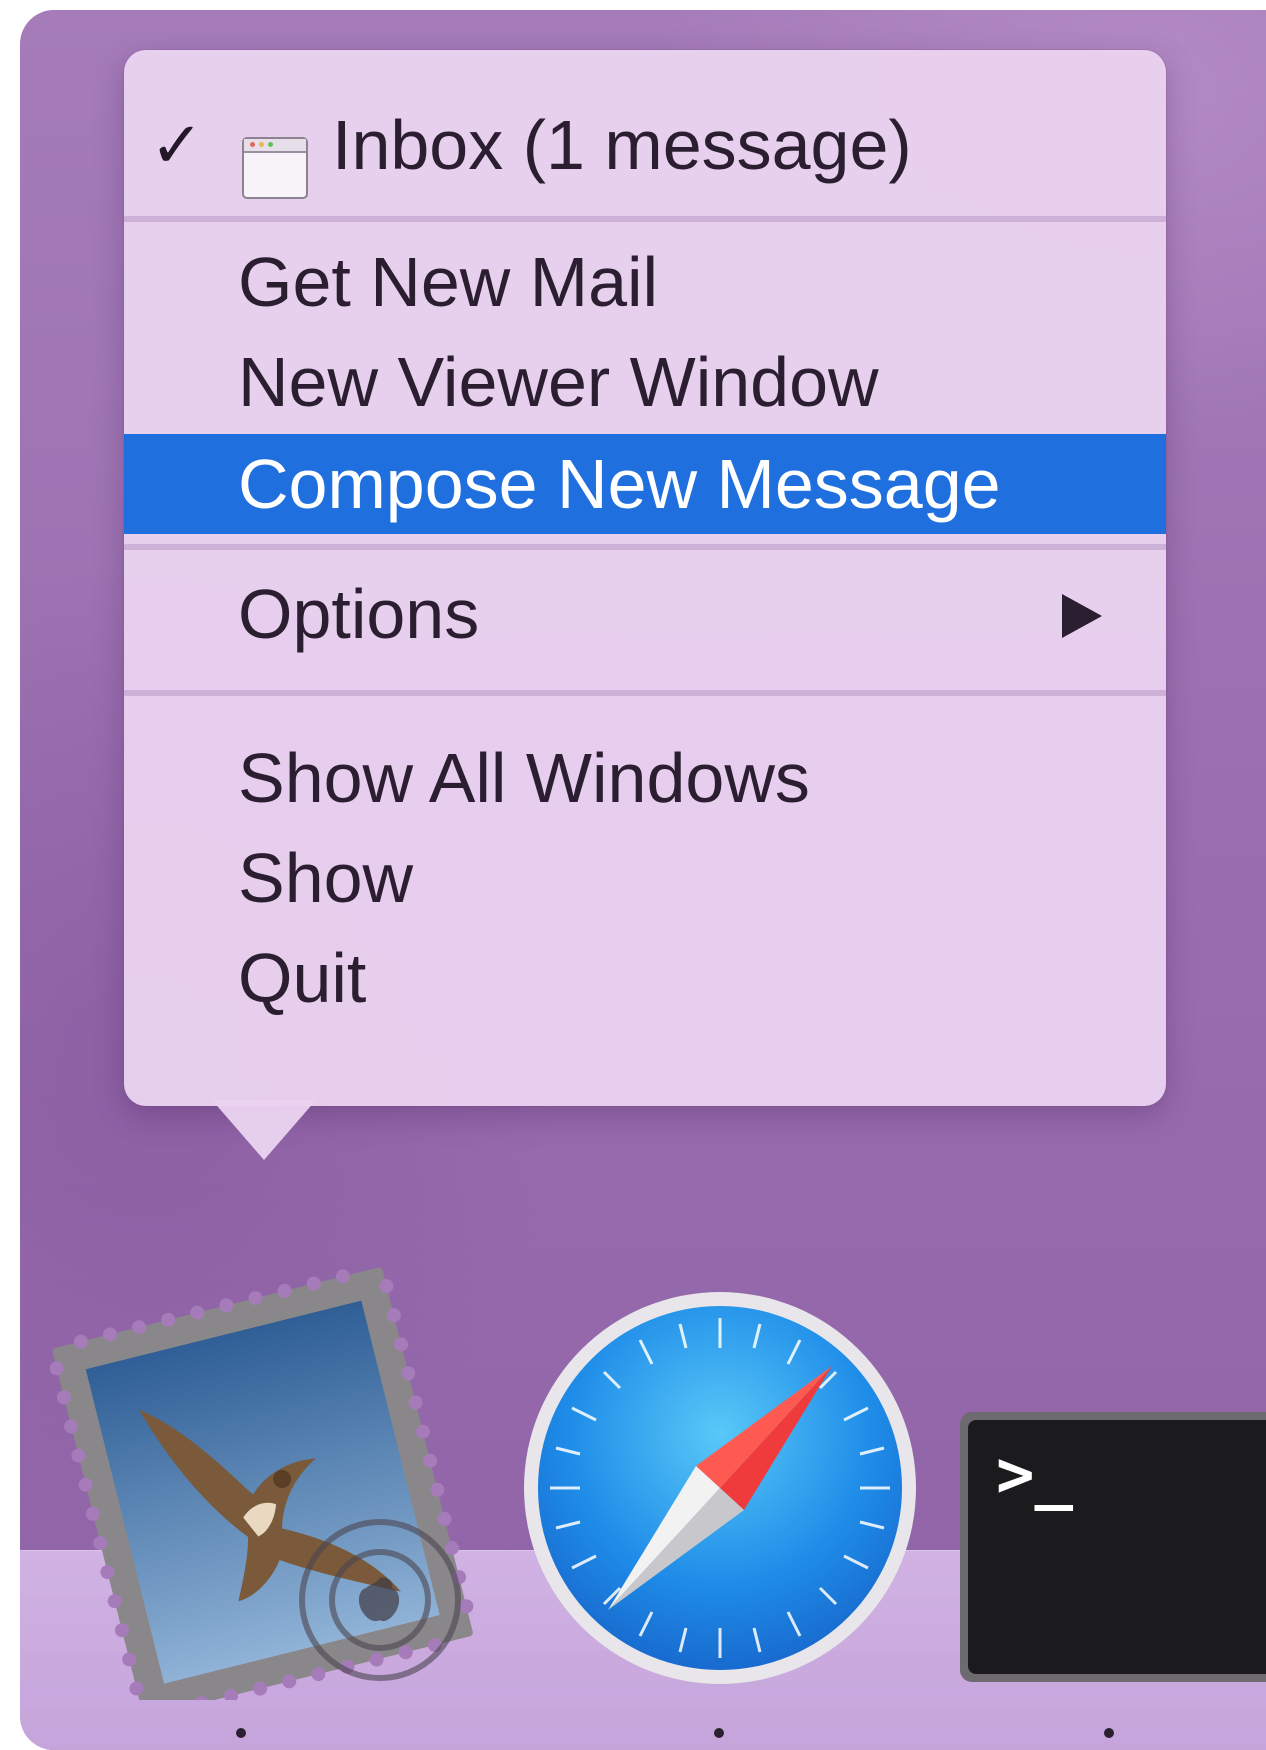 This screenshot has height=1750, width=1266. Describe the element at coordinates (719, 1733) in the screenshot. I see `safari-running-indicator` at that location.